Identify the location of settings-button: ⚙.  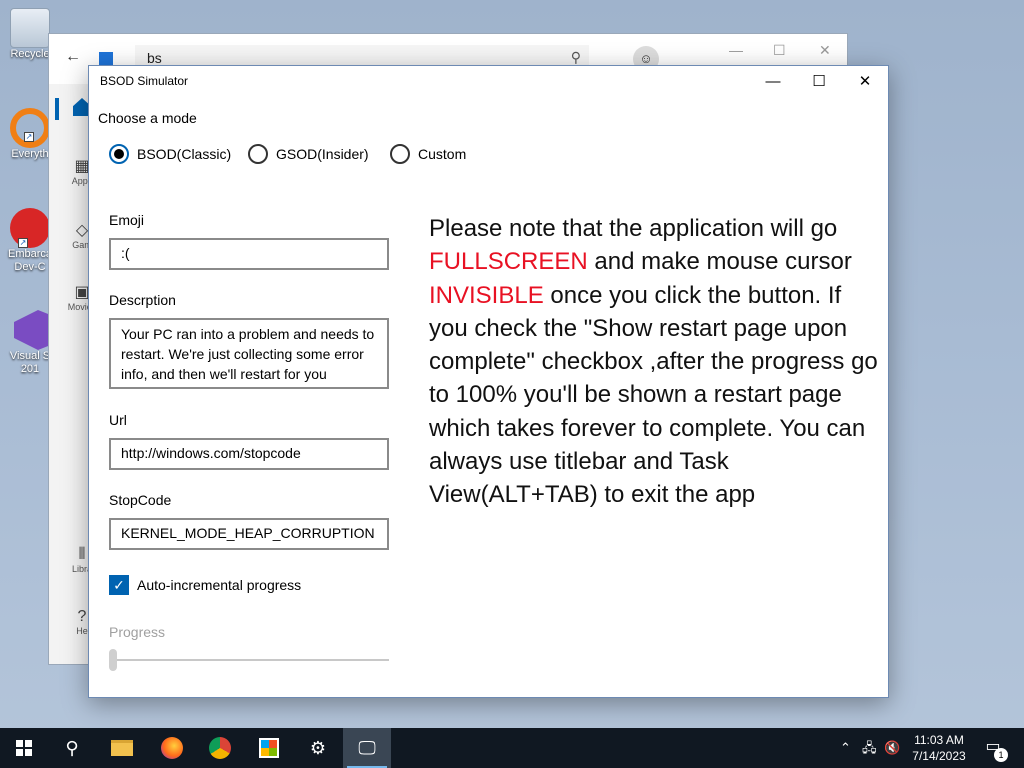
(318, 748).